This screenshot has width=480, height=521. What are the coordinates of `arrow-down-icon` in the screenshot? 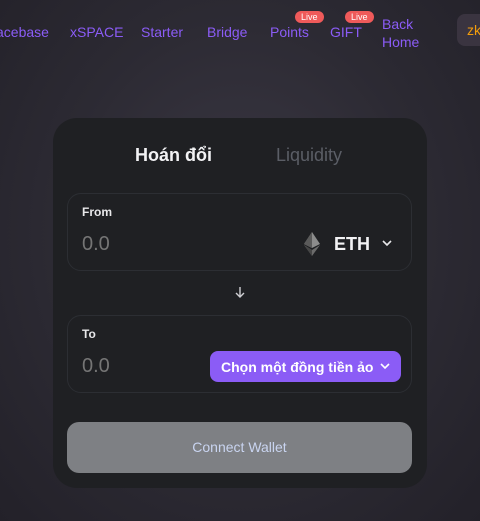 It's located at (240, 292).